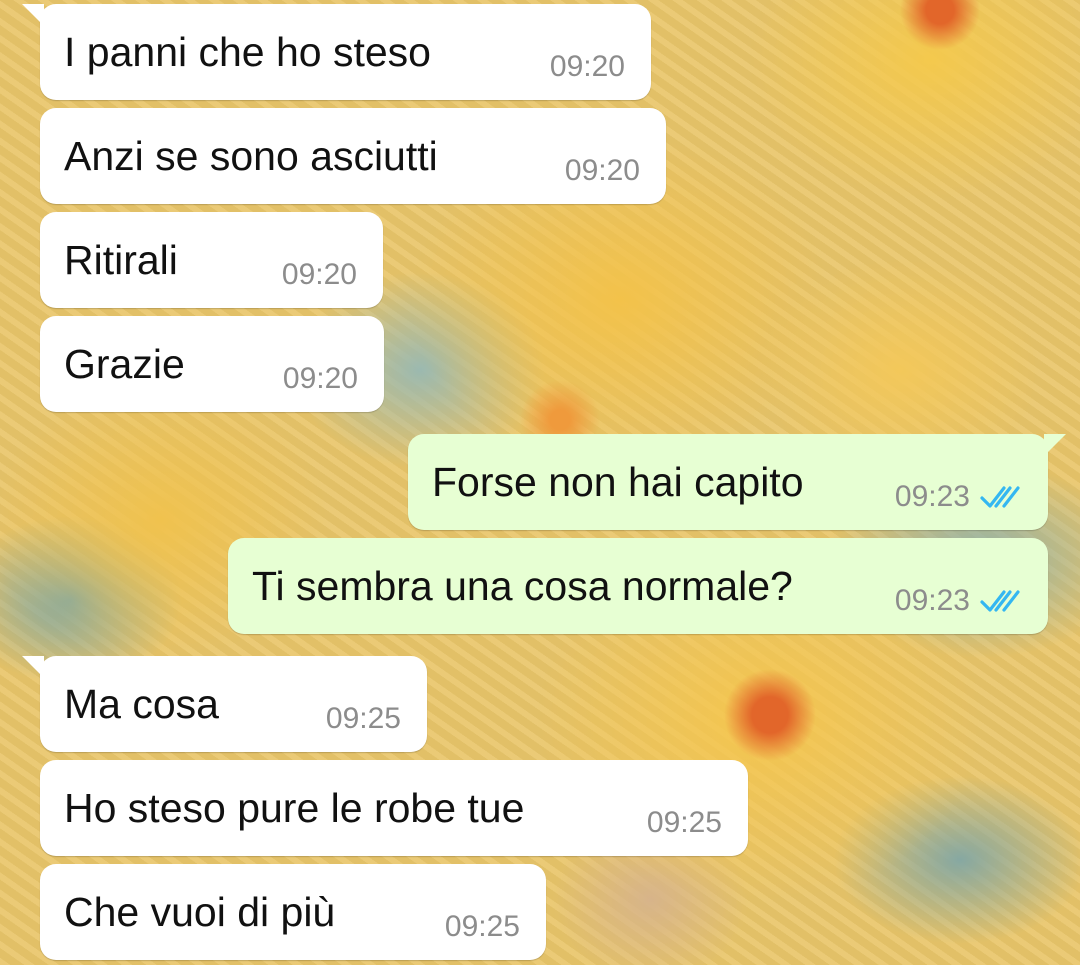 This screenshot has height=965, width=1080. Describe the element at coordinates (618, 482) in the screenshot. I see `message-text: Forse non hai capito` at that location.